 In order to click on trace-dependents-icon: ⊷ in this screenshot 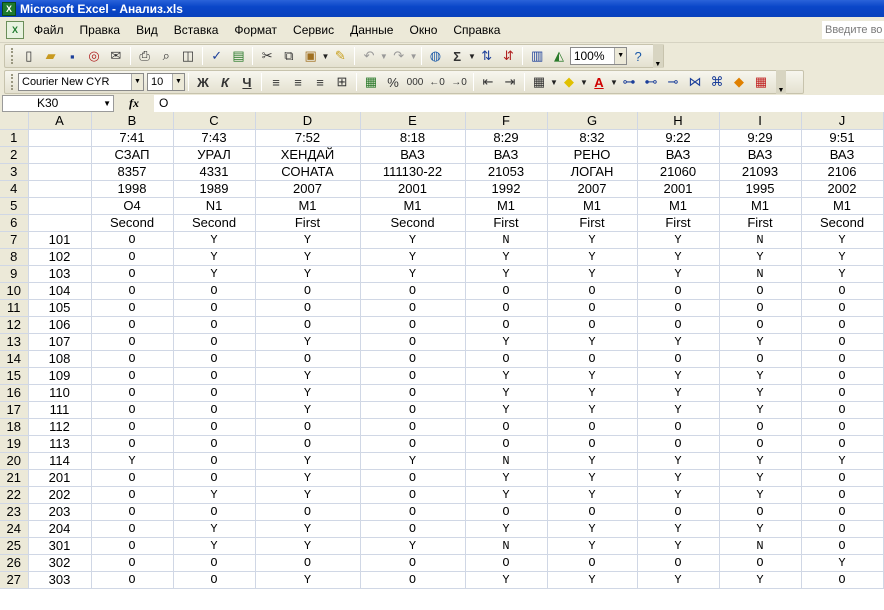, I will do `click(651, 82)`.